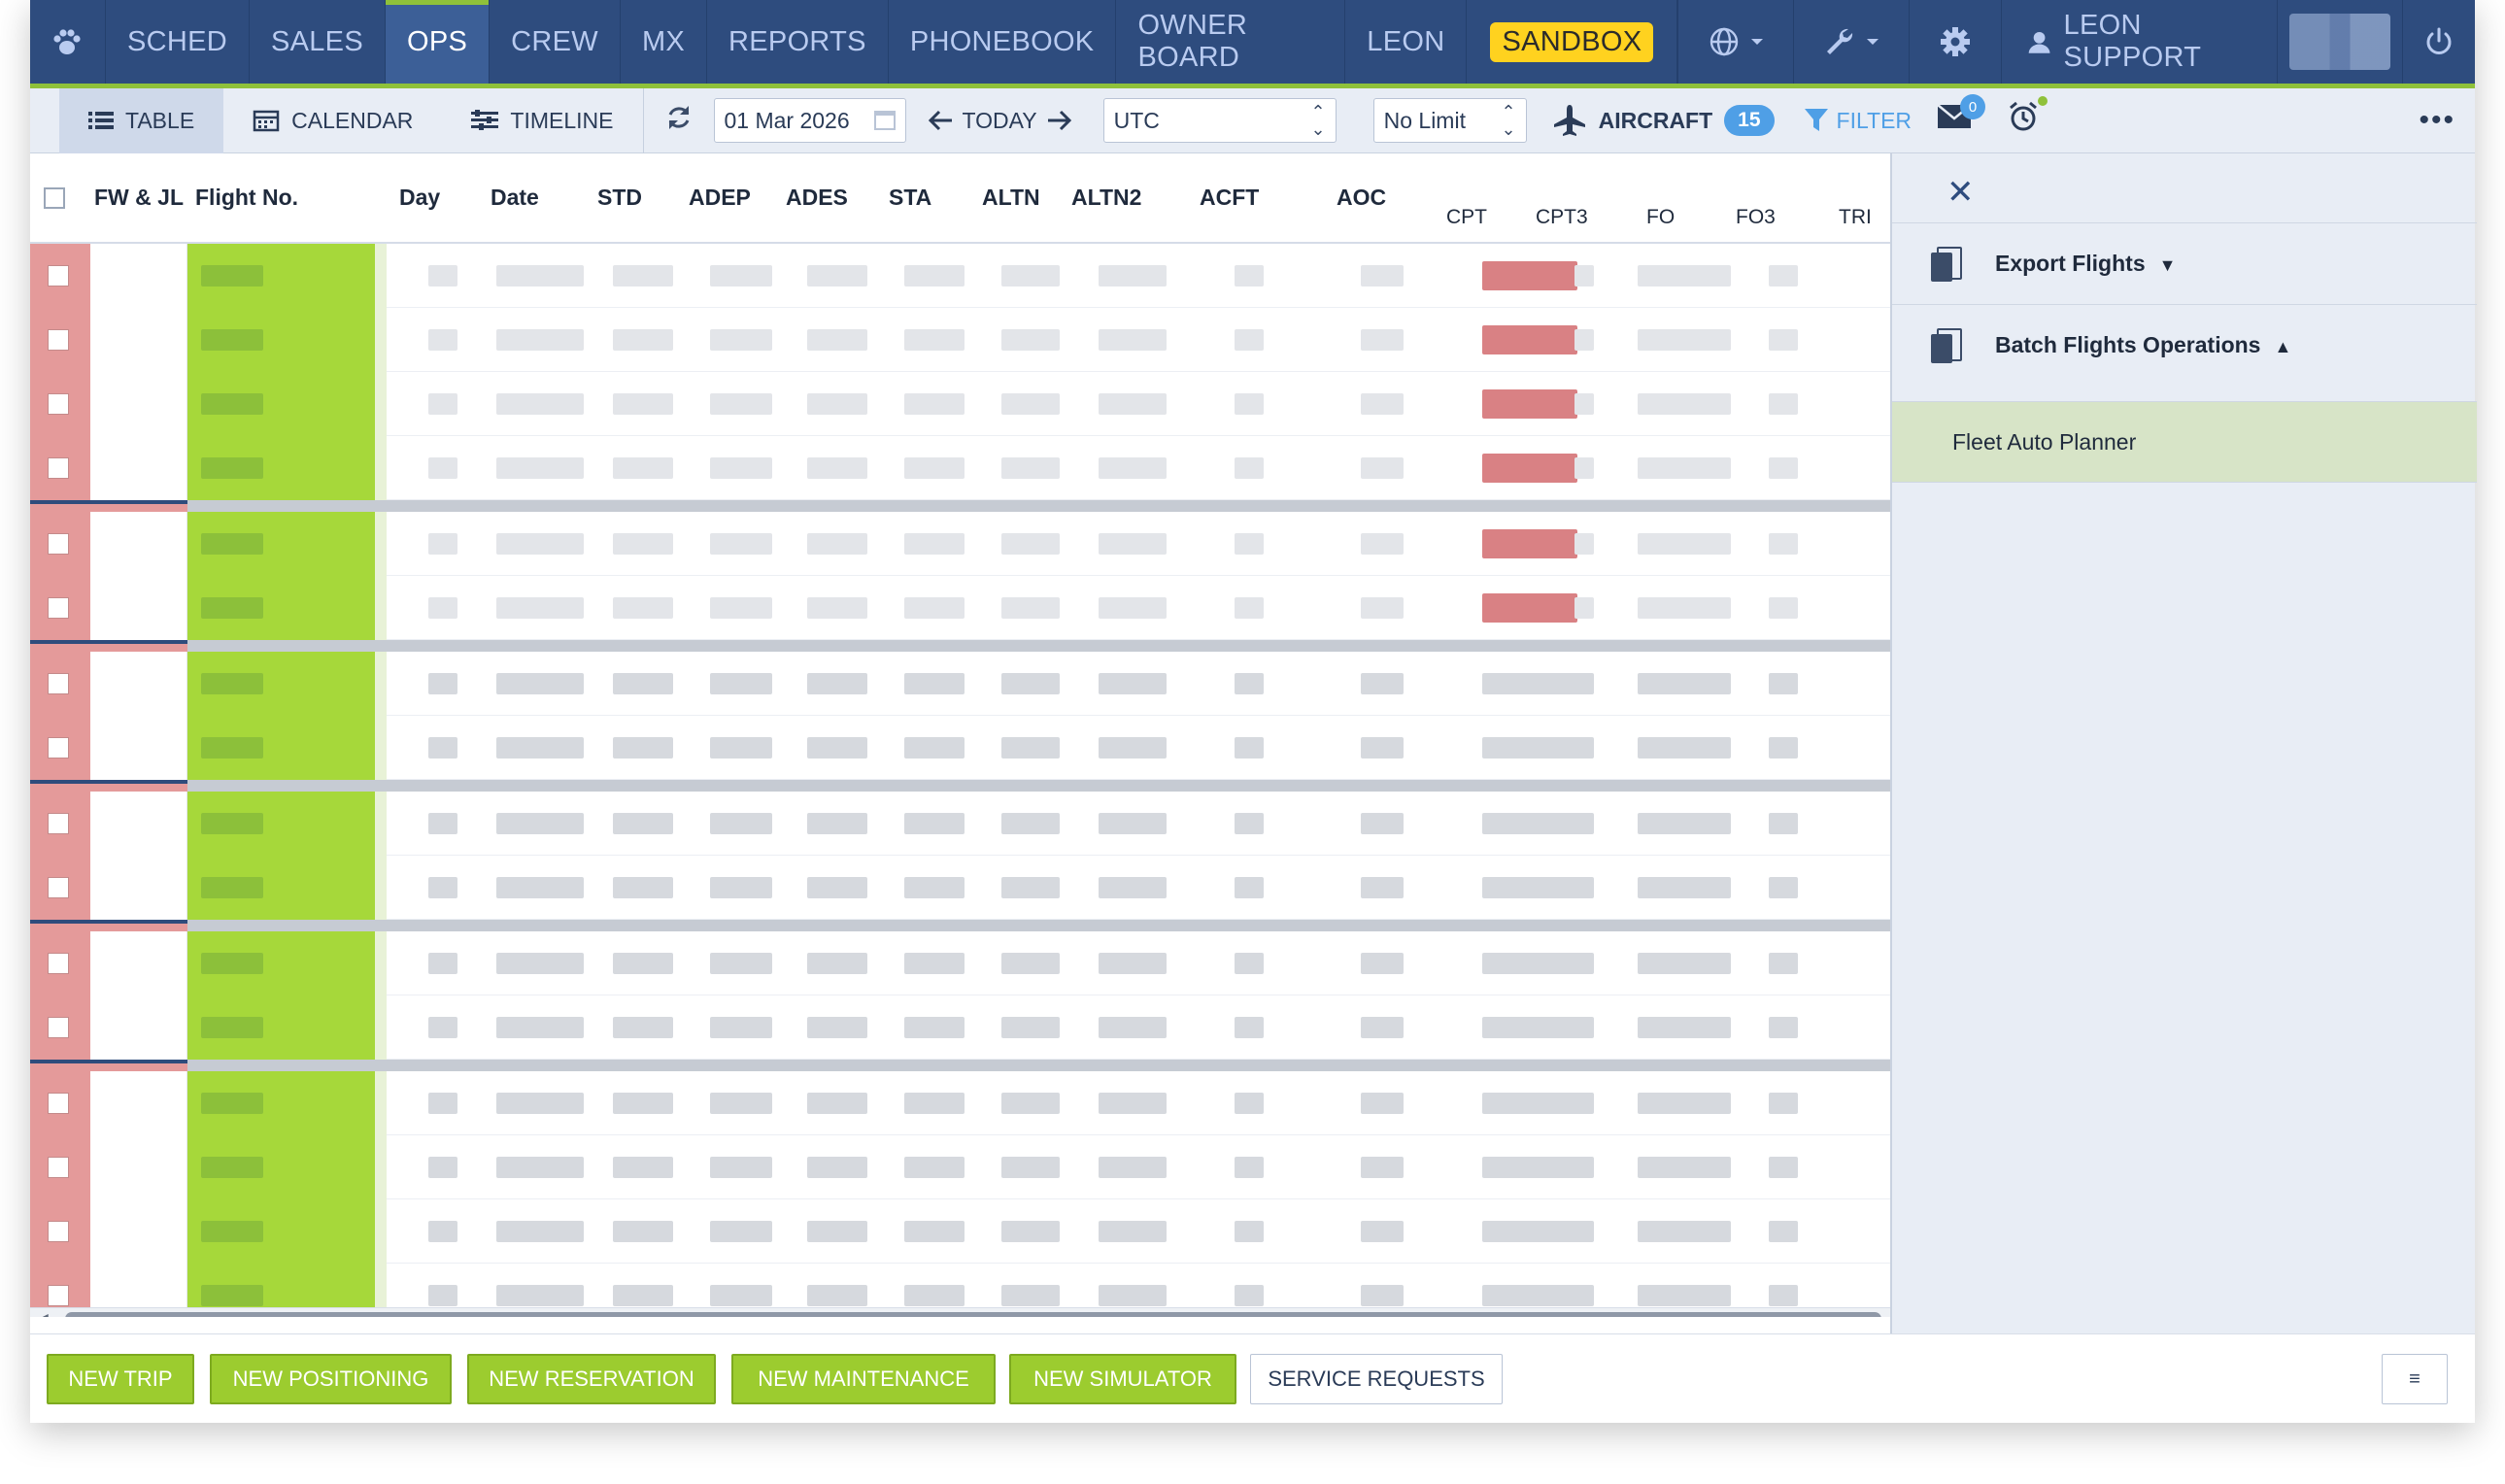  I want to click on col-tri: TRI, so click(1855, 217).